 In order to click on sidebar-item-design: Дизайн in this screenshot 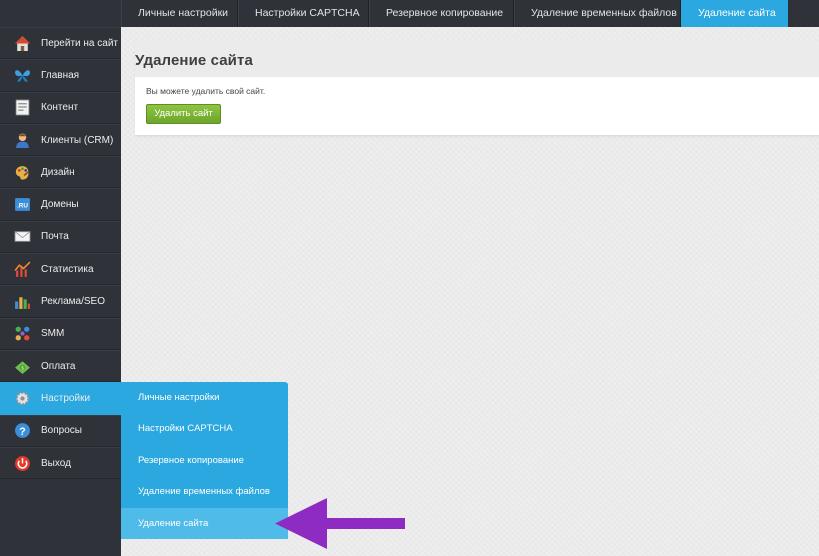, I will do `click(60, 172)`.